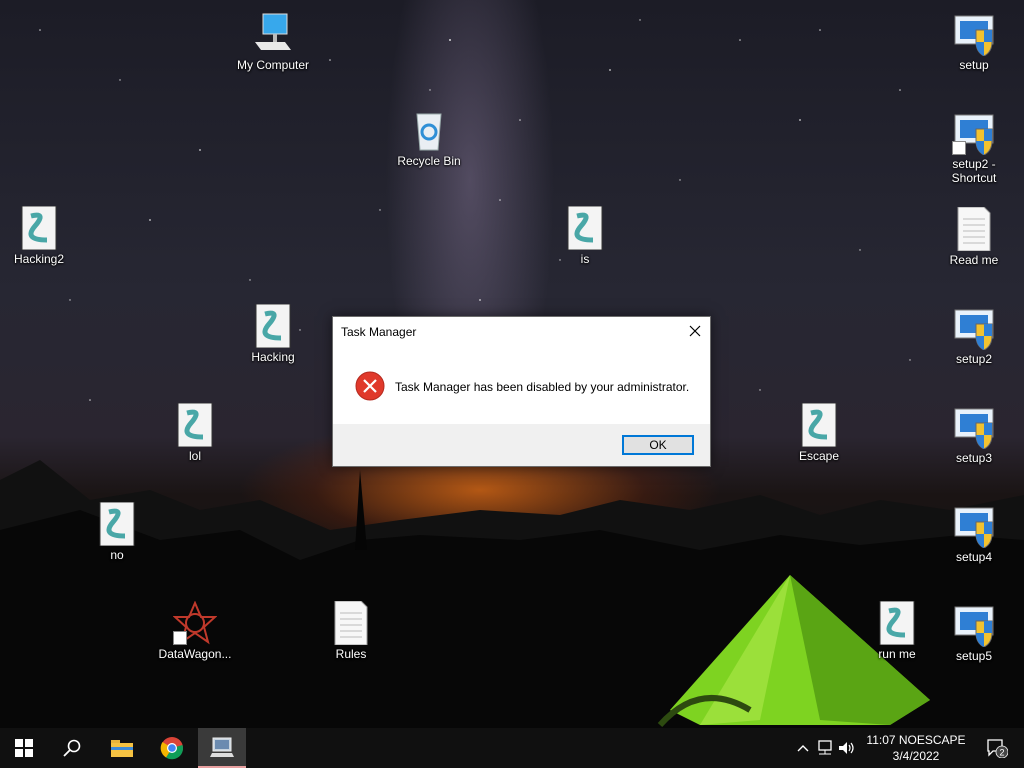 This screenshot has width=1024, height=768. Describe the element at coordinates (117, 532) in the screenshot. I see `no-script-icon: no` at that location.